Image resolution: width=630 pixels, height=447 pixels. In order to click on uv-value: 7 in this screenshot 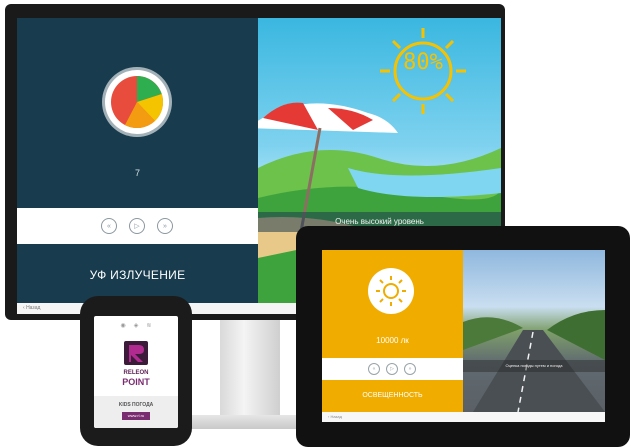, I will do `click(137, 173)`.